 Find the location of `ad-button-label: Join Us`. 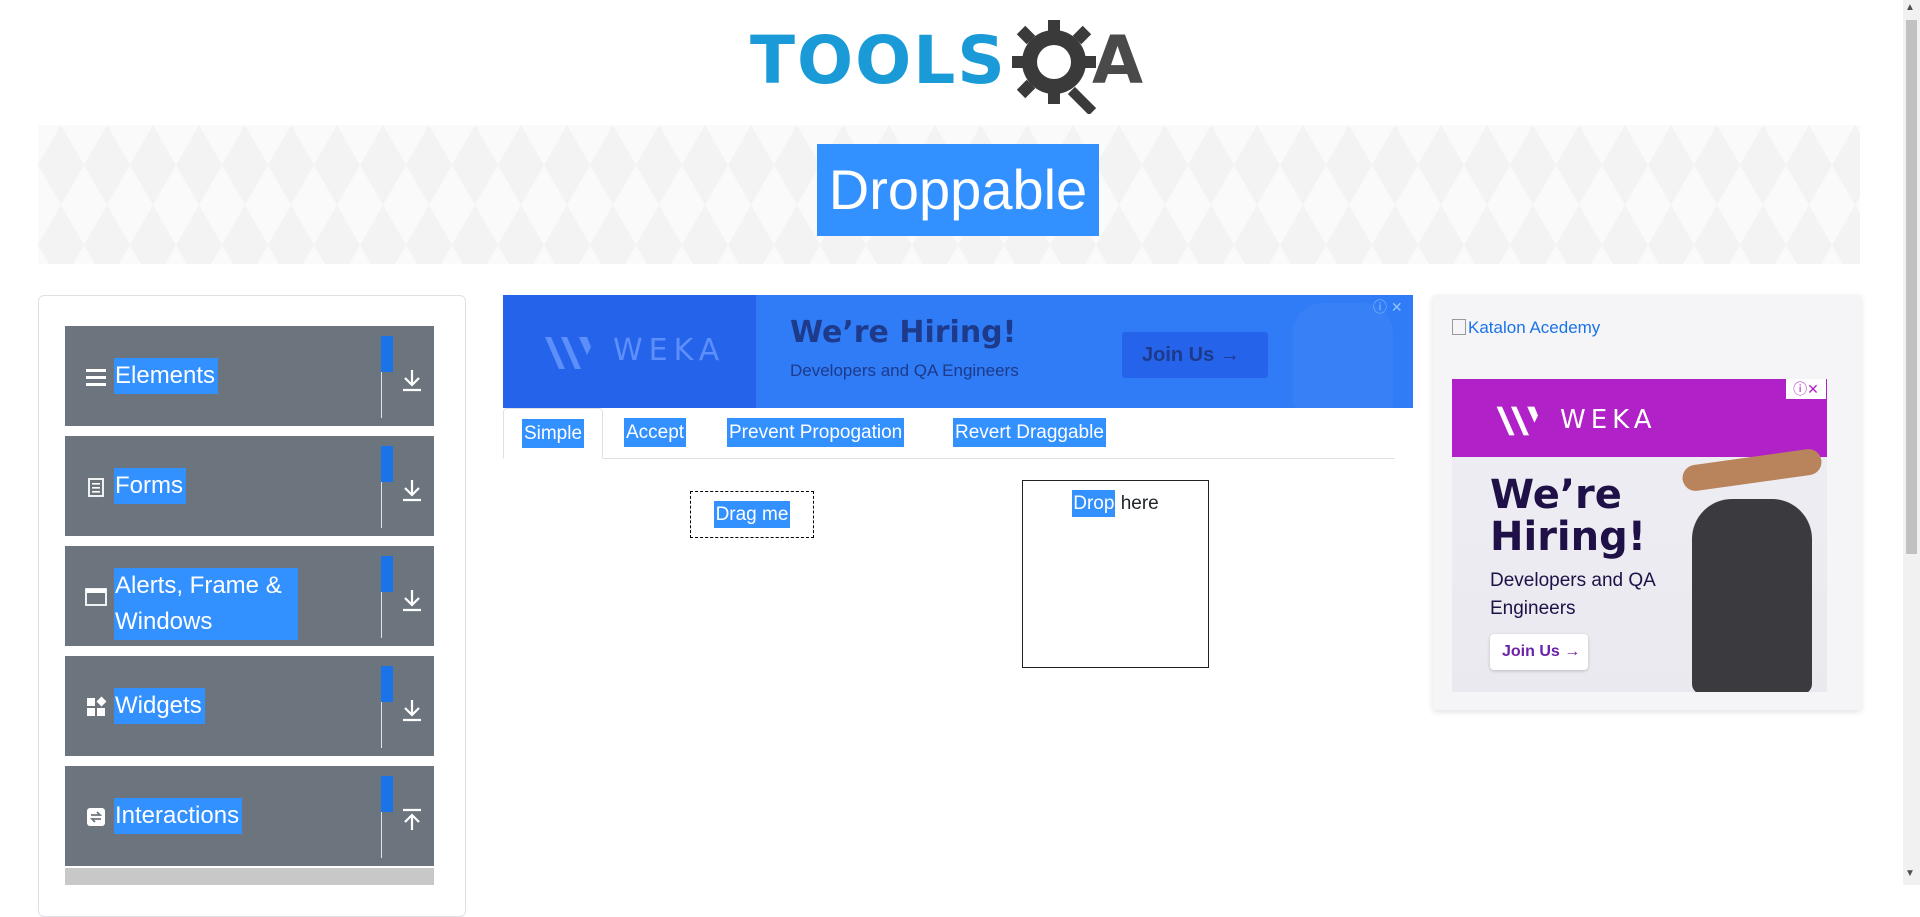

ad-button-label: Join Us is located at coordinates (1178, 355).